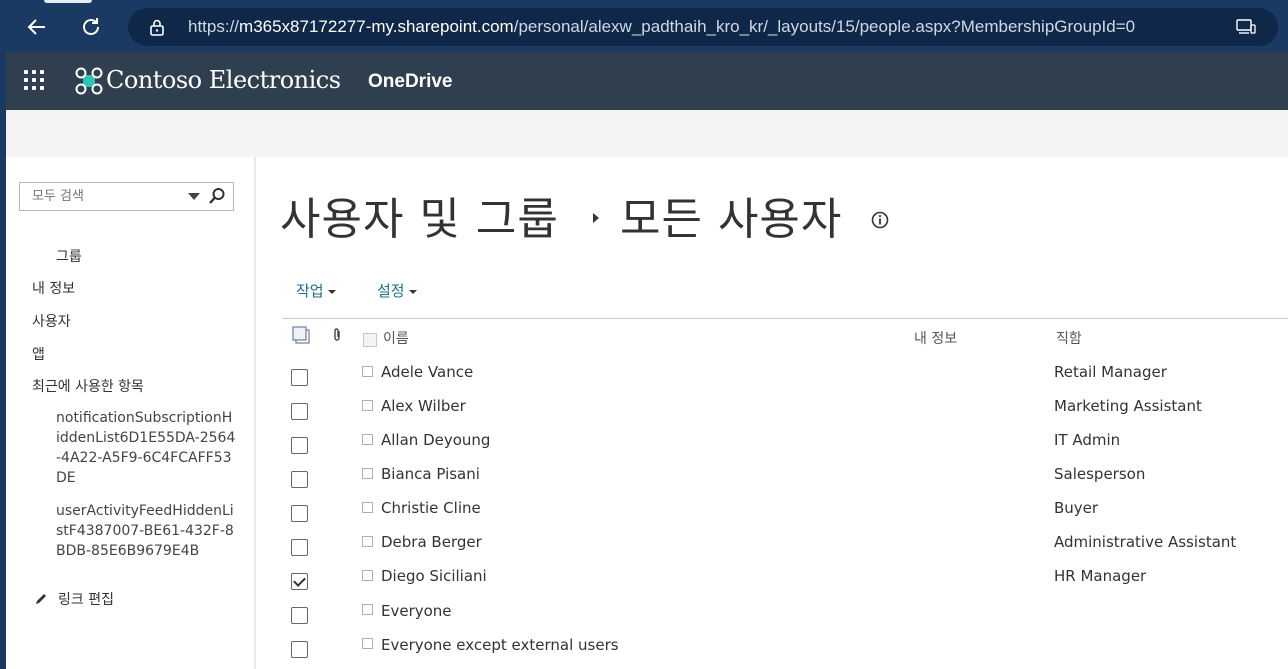 The image size is (1288, 669). What do you see at coordinates (376, 26) in the screenshot?
I see `url-host: m365x87172277-my.sharepoint.com` at bounding box center [376, 26].